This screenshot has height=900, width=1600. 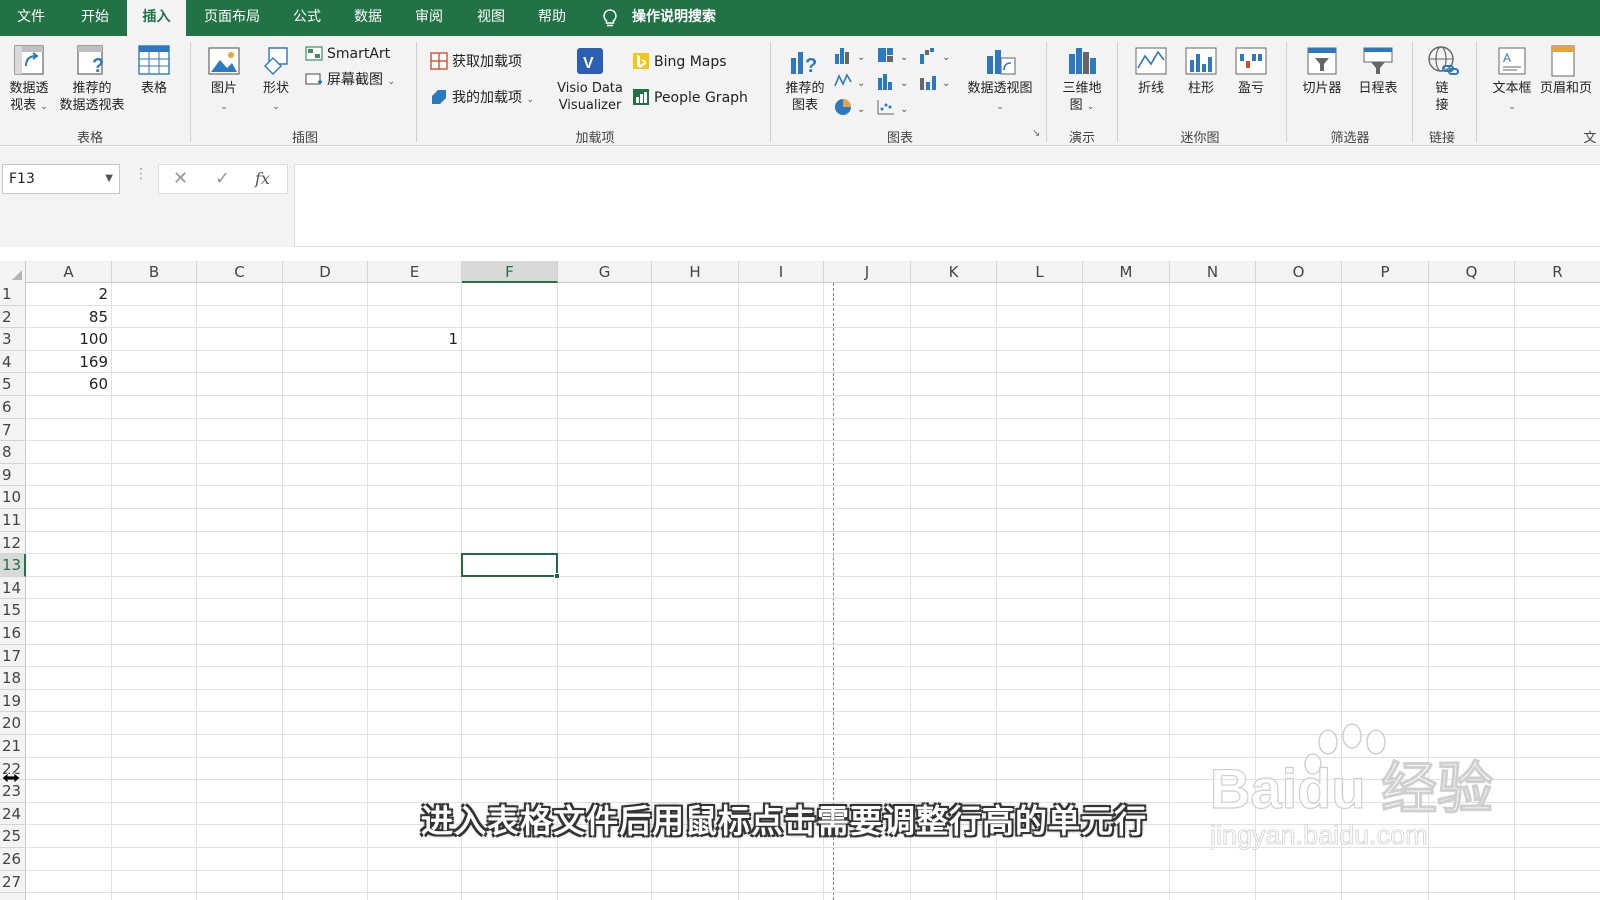 What do you see at coordinates (1570, 70) in the screenshot?
I see `header-footer-button: 页眉和页` at bounding box center [1570, 70].